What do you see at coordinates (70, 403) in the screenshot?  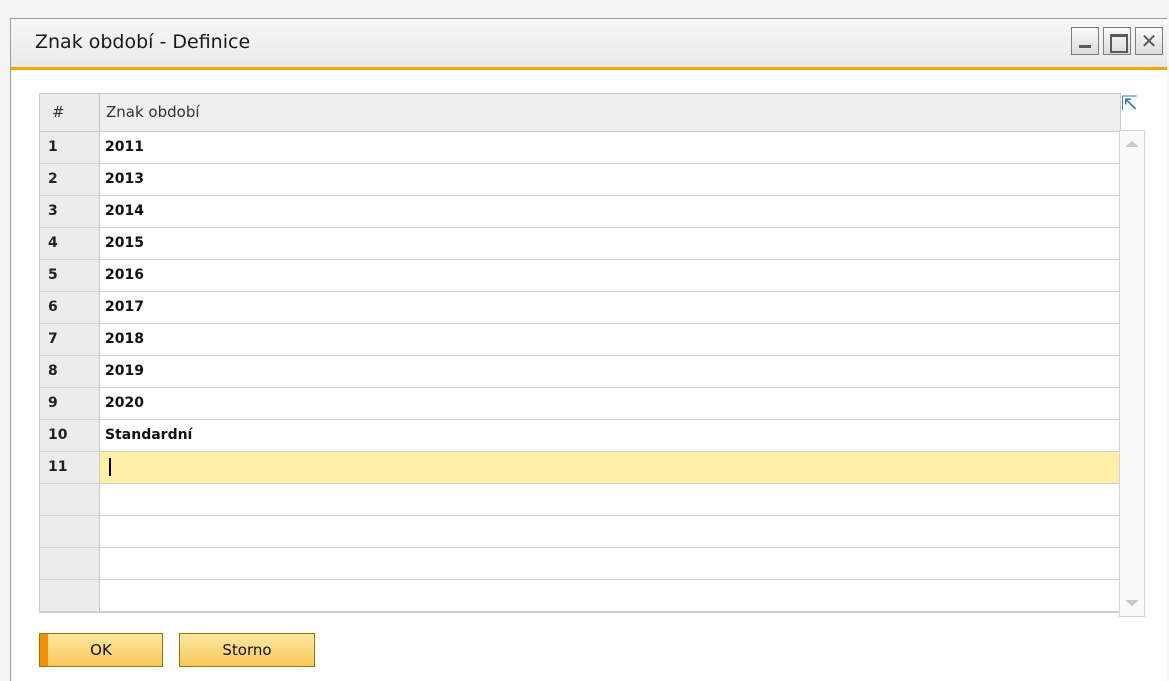 I see `row-number-cell: 9` at bounding box center [70, 403].